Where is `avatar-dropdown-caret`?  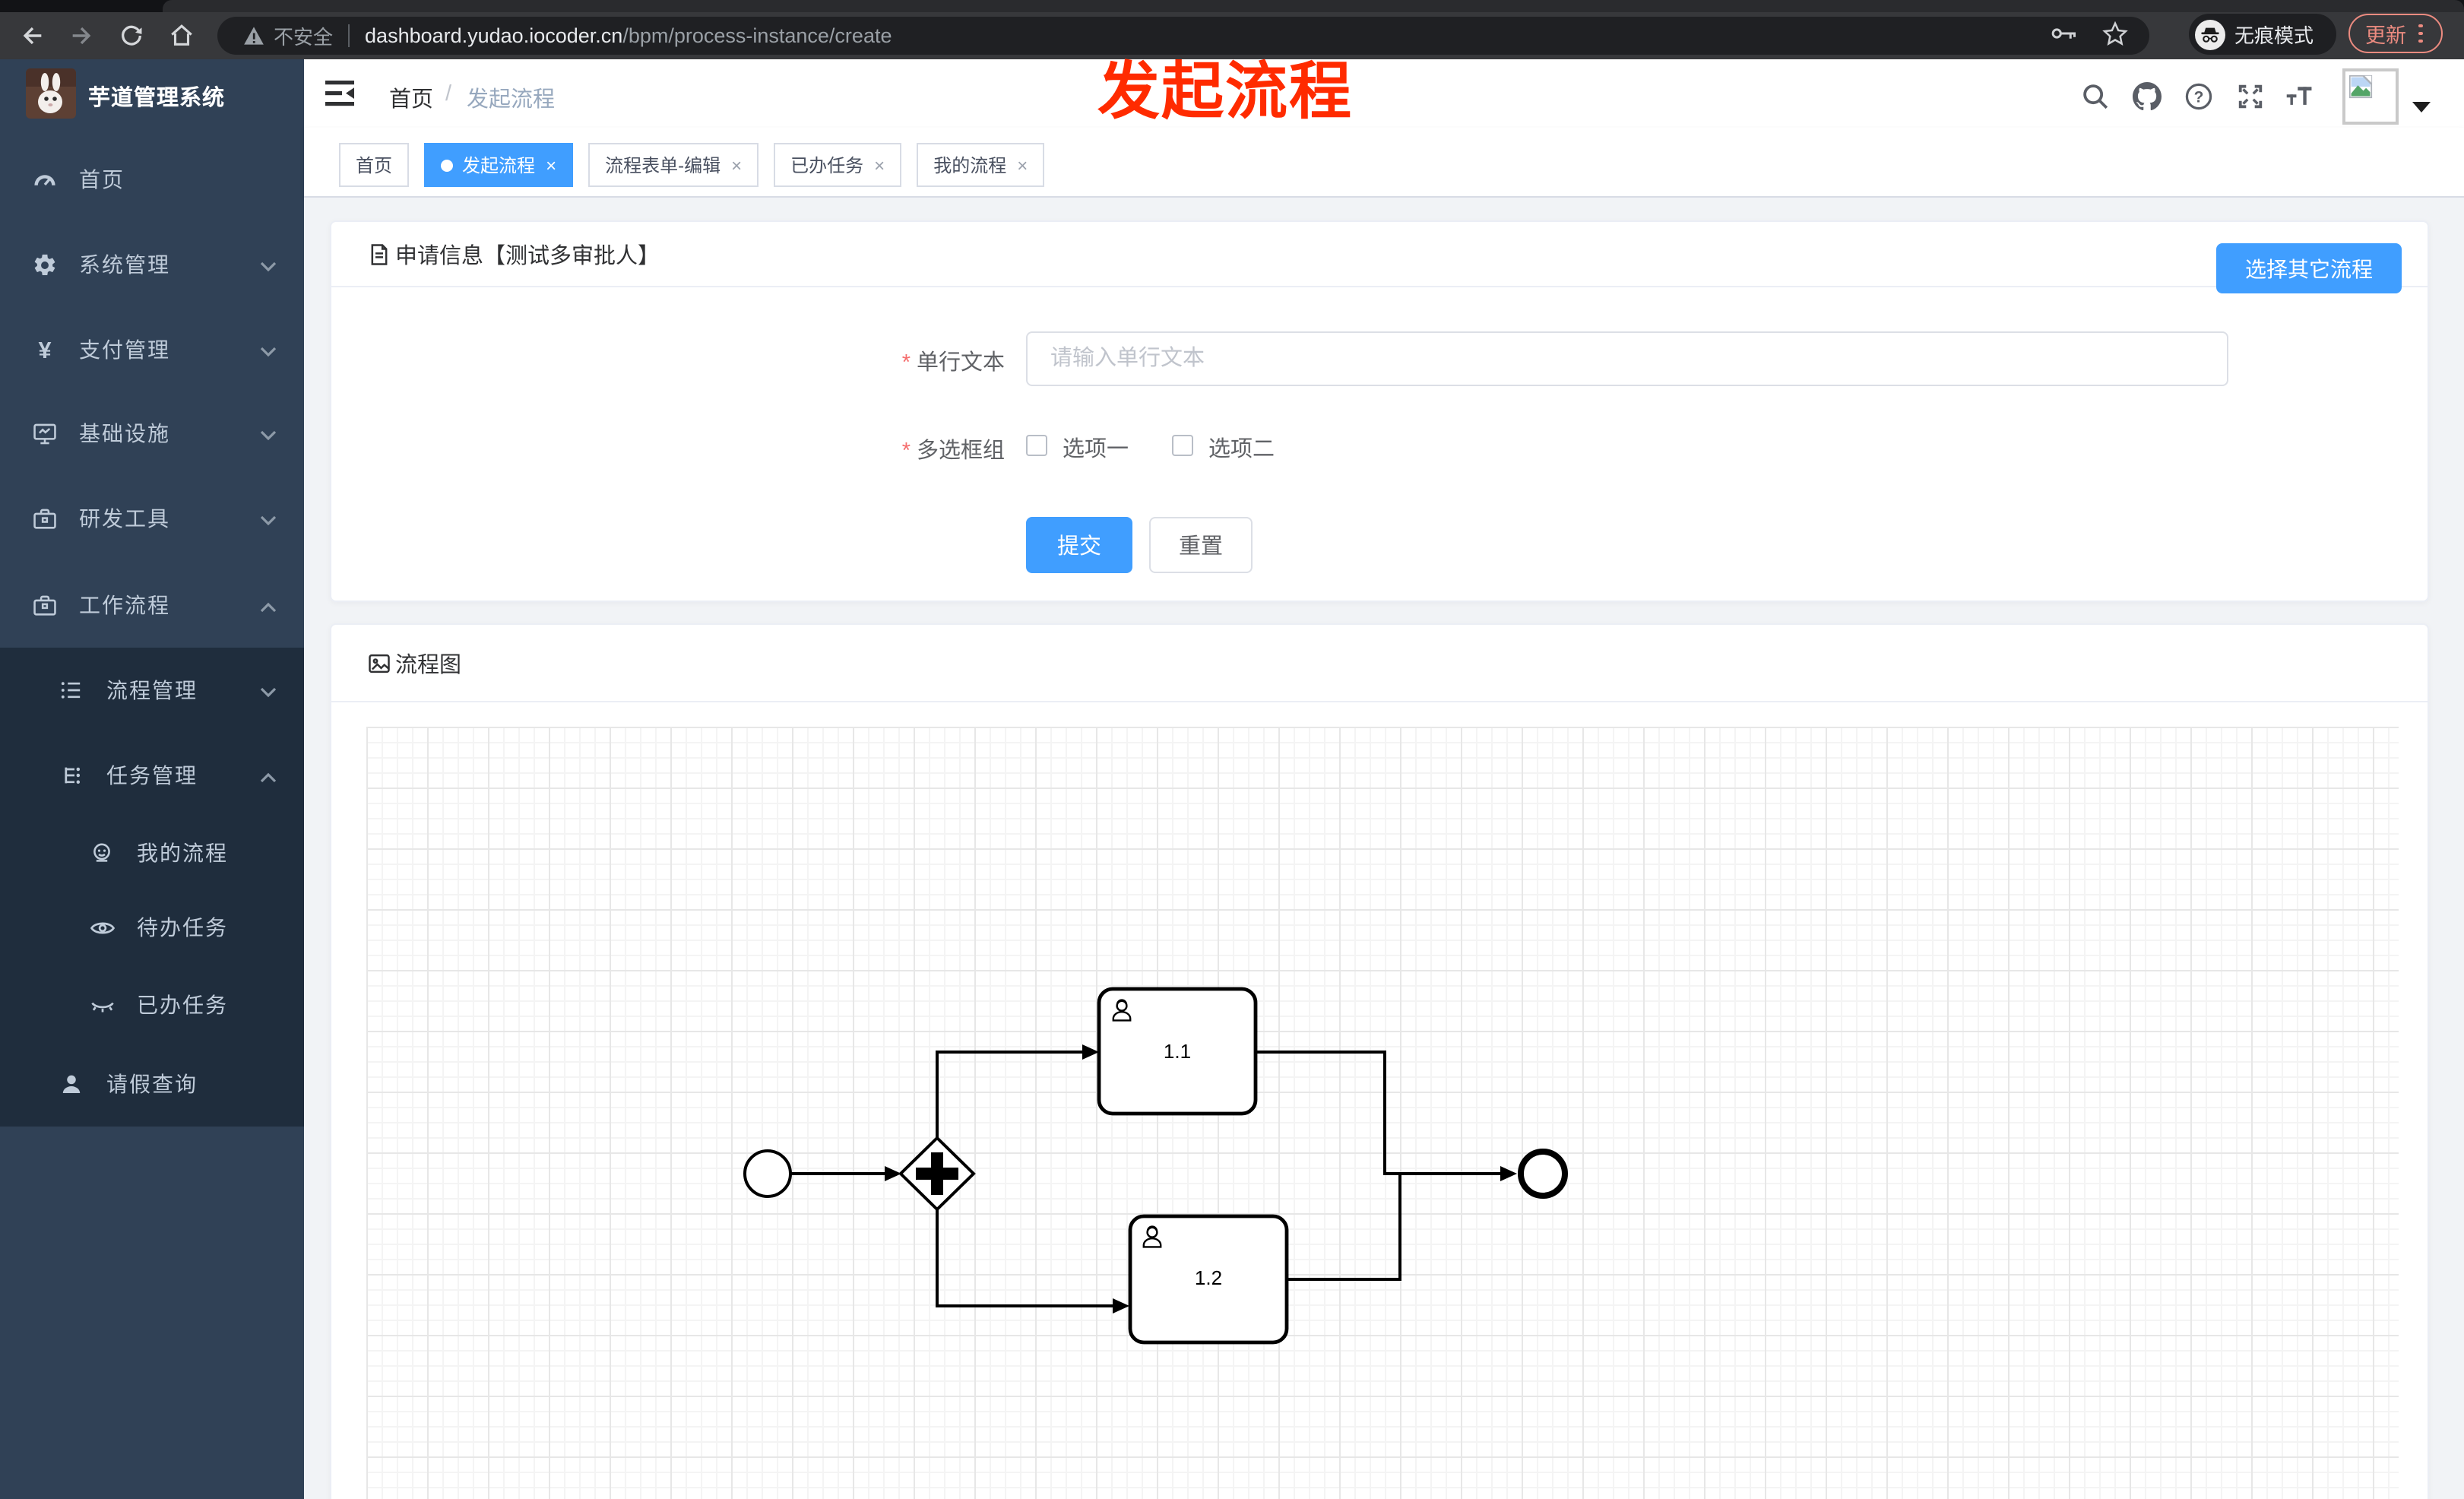
avatar-dropdown-caret is located at coordinates (2421, 107).